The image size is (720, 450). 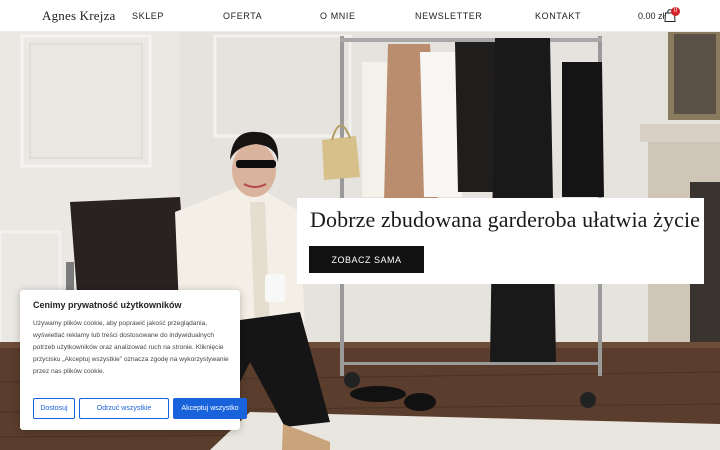 What do you see at coordinates (558, 16) in the screenshot?
I see `nav-item-kontakt: KONTAKT` at bounding box center [558, 16].